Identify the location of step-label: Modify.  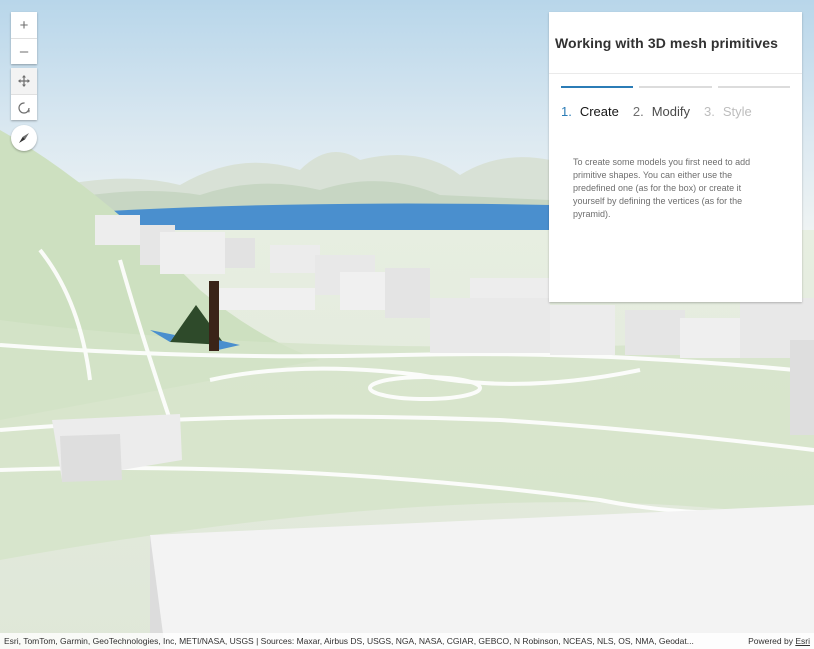
(671, 111).